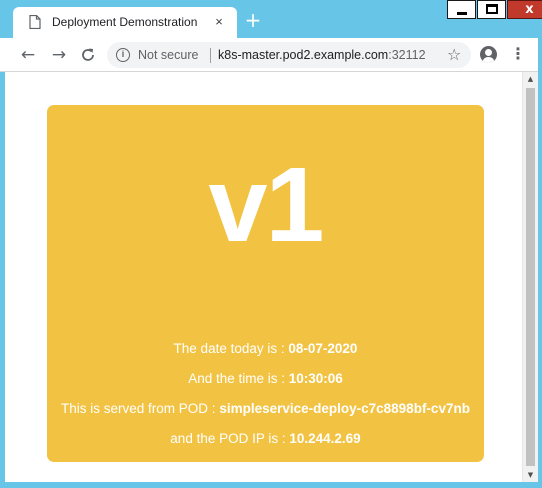 This screenshot has height=488, width=542. I want to click on date-label: The date today is :, so click(231, 348).